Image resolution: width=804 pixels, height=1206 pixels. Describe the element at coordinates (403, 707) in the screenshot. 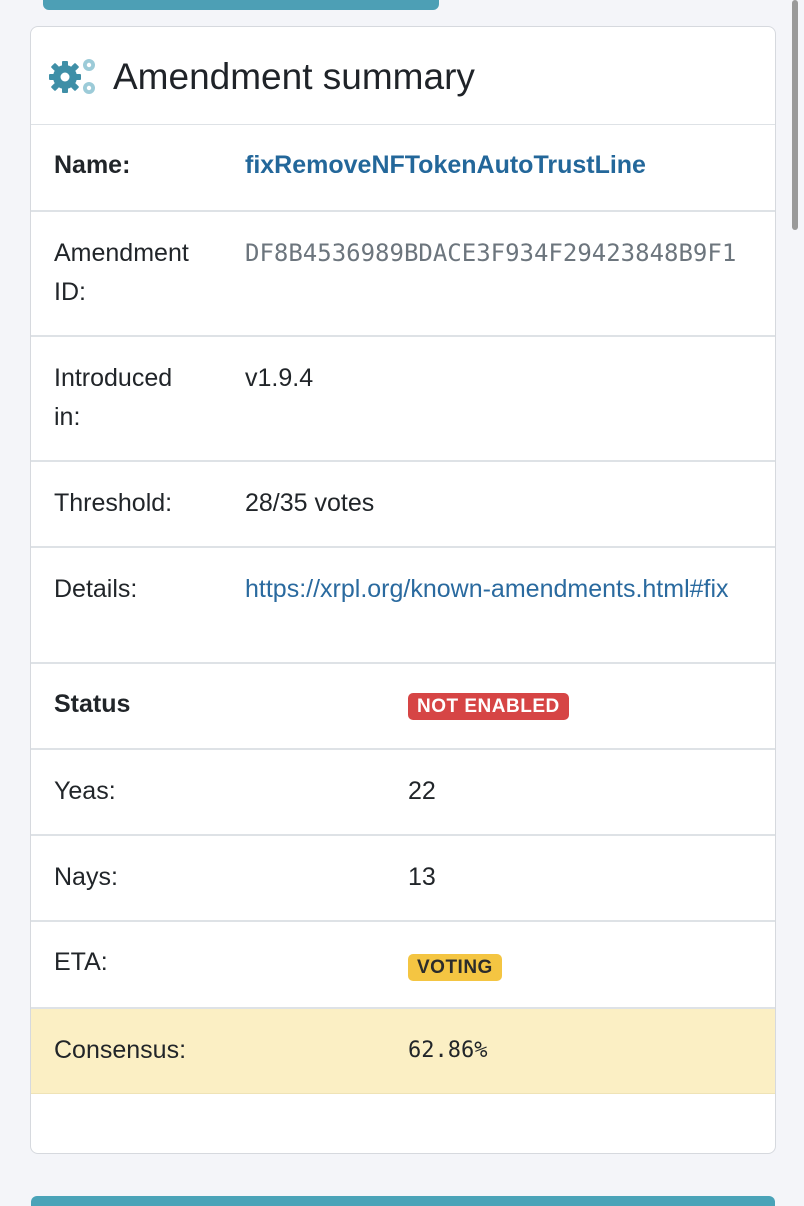

I see `status-row: Status NOT ENABLED` at that location.